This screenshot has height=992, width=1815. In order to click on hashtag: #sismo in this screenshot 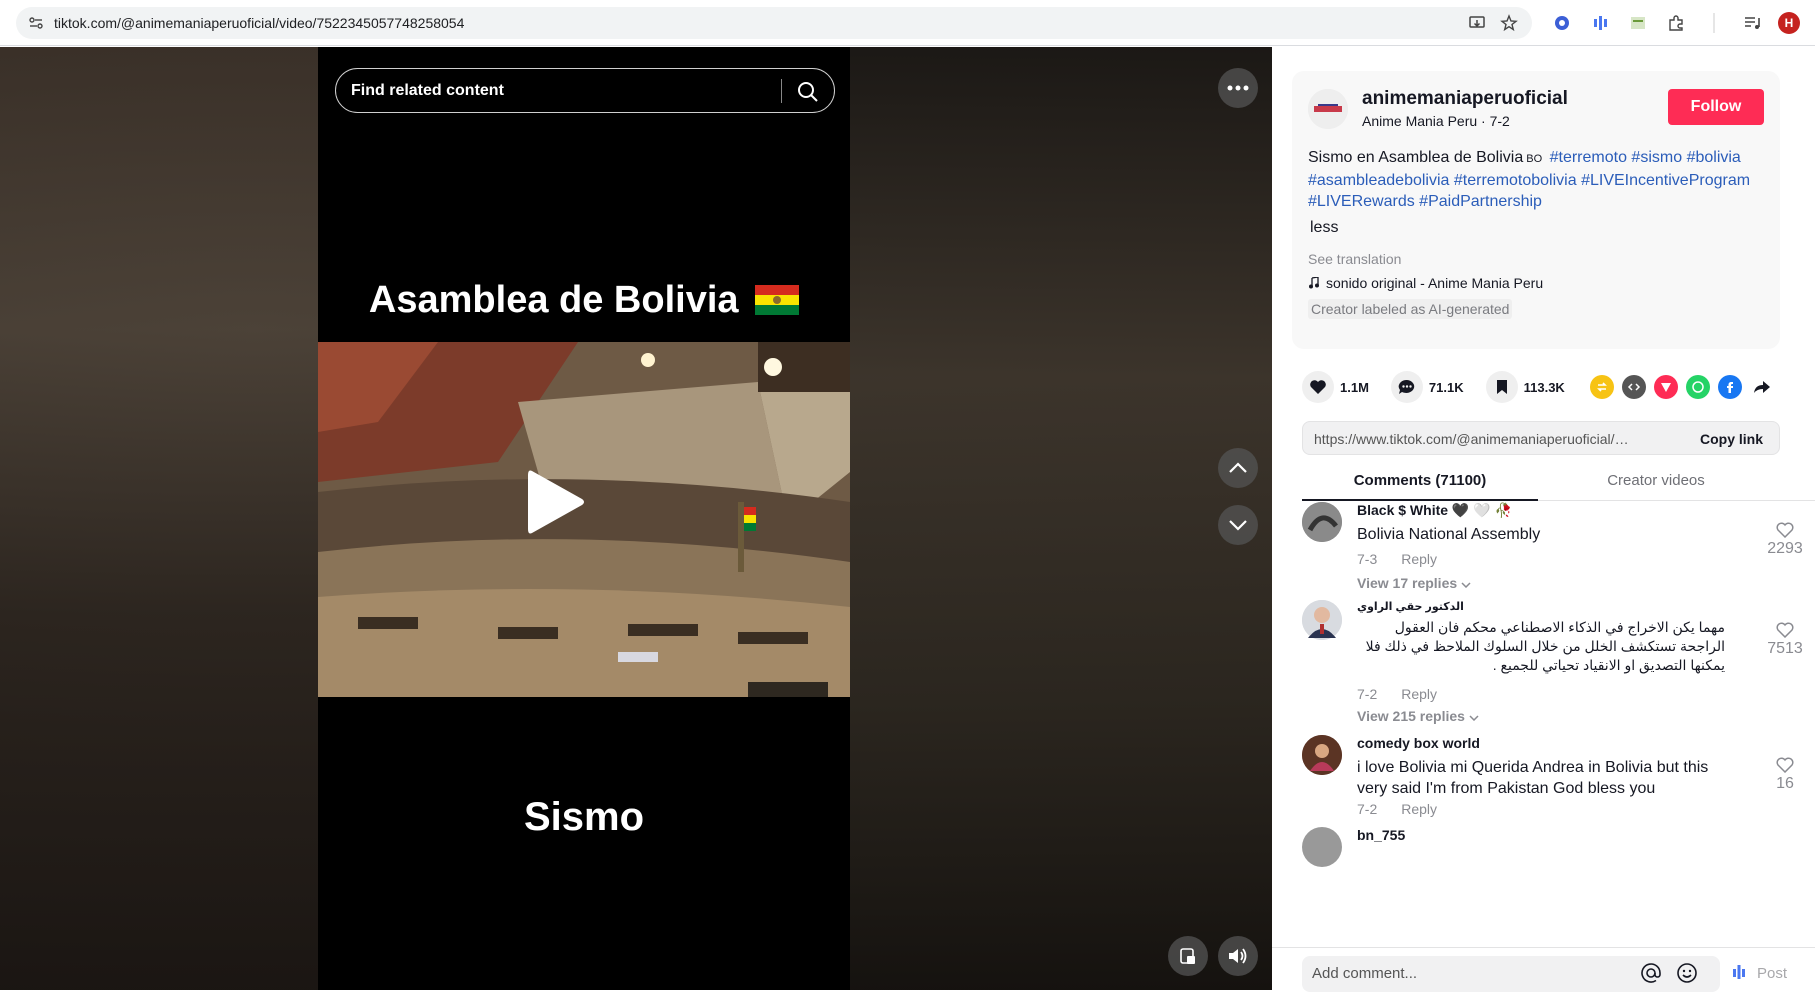, I will do `click(1656, 157)`.